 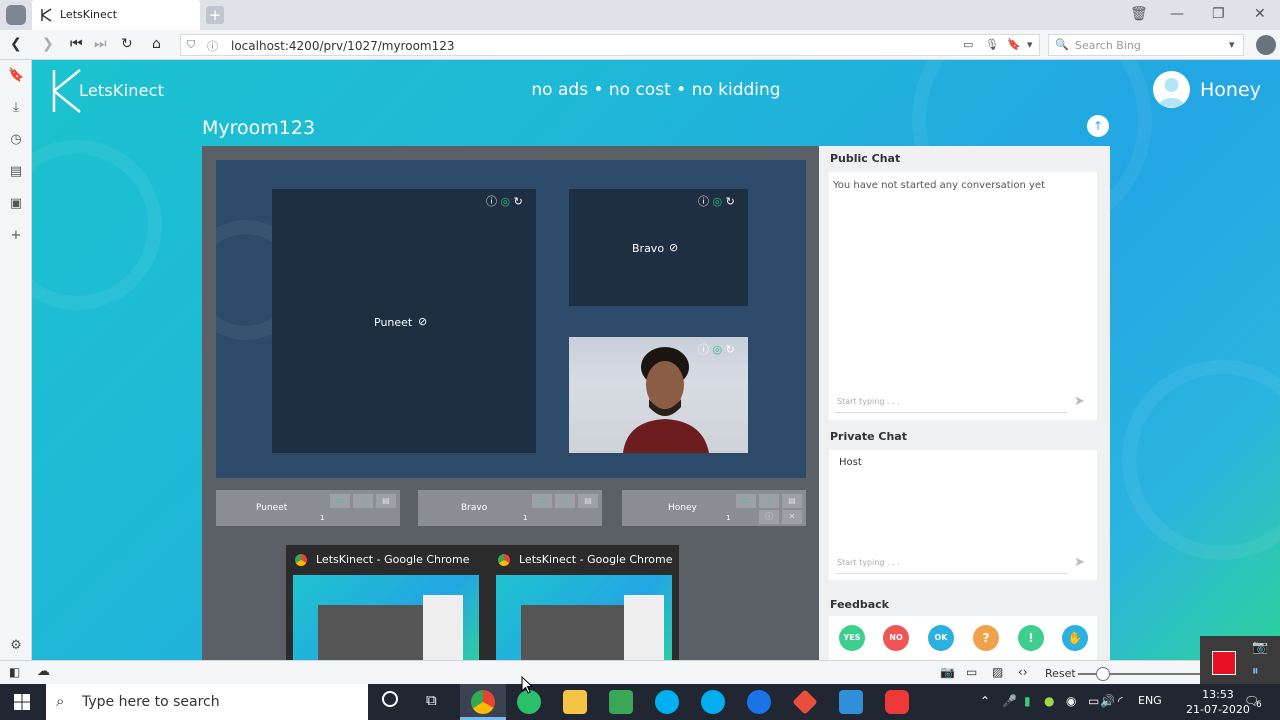 What do you see at coordinates (390, 699) in the screenshot?
I see `cortana-icon` at bounding box center [390, 699].